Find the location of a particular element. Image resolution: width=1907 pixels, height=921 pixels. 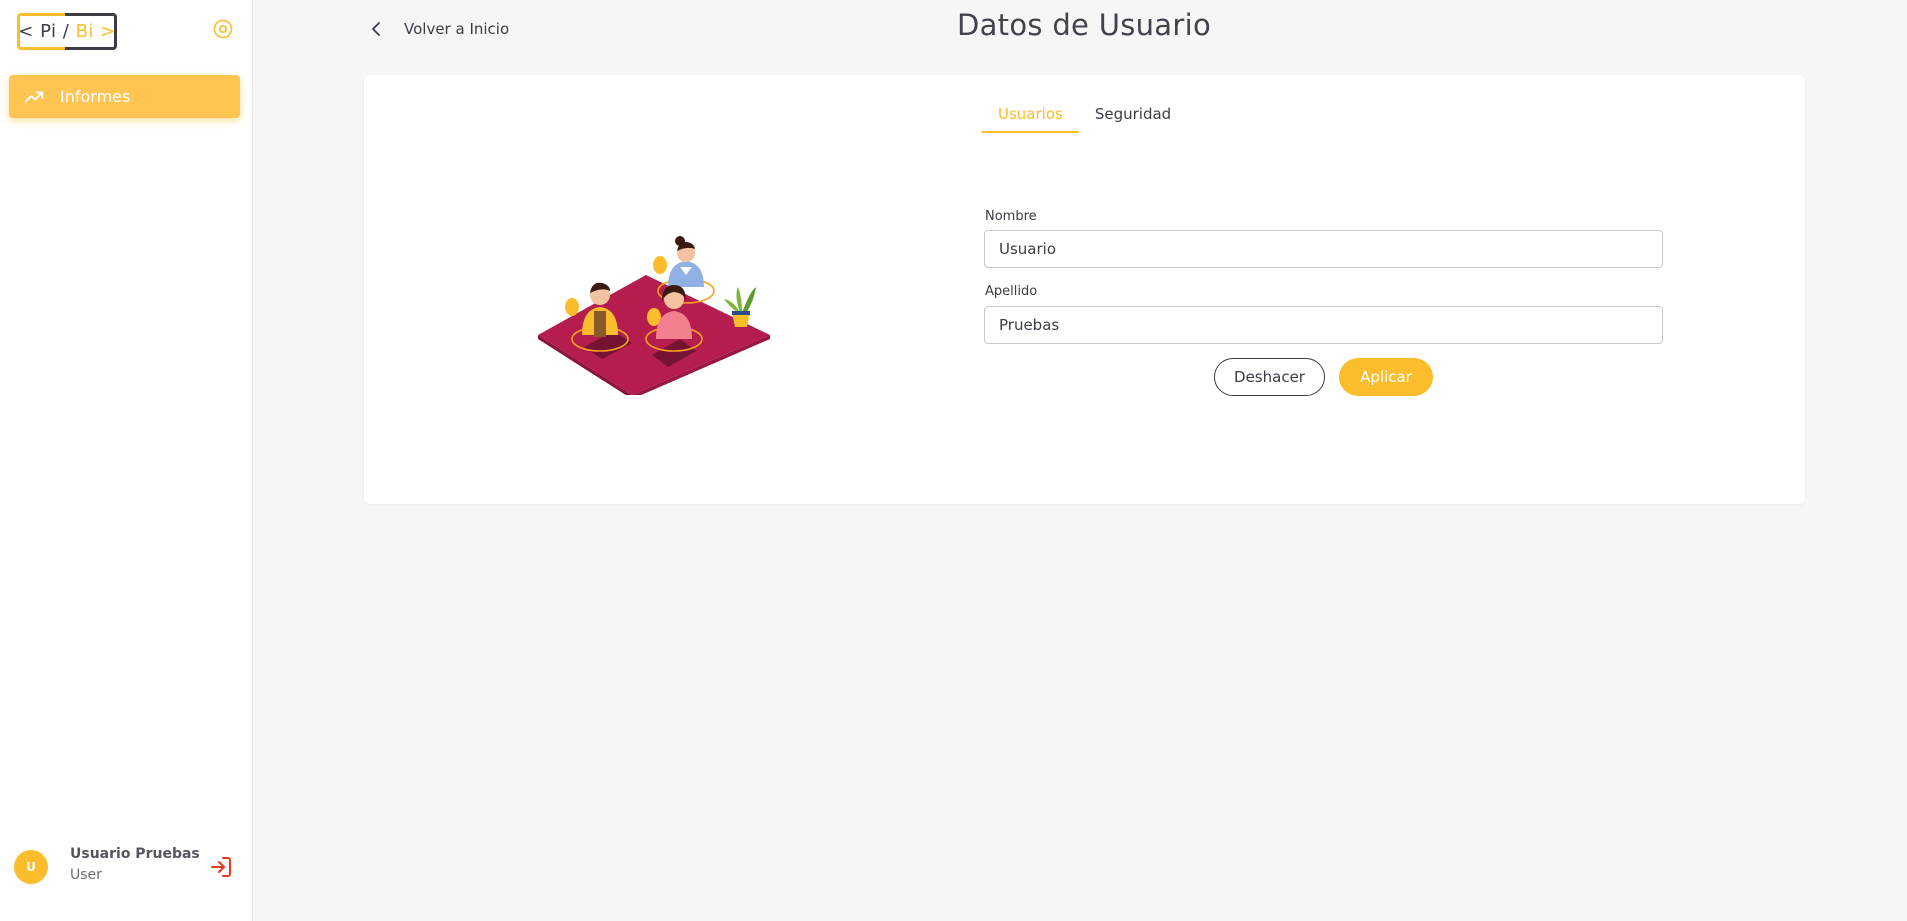

user-name: Usuario Pruebas is located at coordinates (135, 854).